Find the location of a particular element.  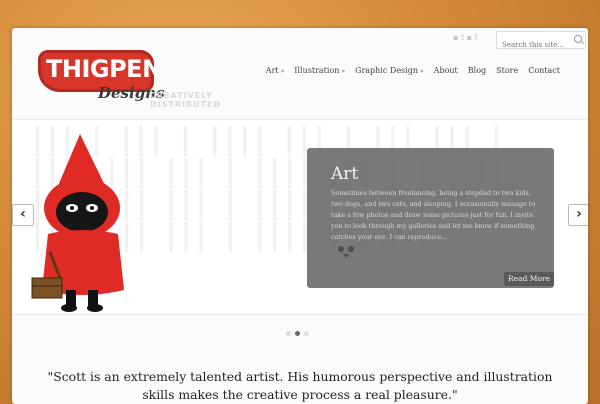

nav-item-label: Contact is located at coordinates (544, 70).